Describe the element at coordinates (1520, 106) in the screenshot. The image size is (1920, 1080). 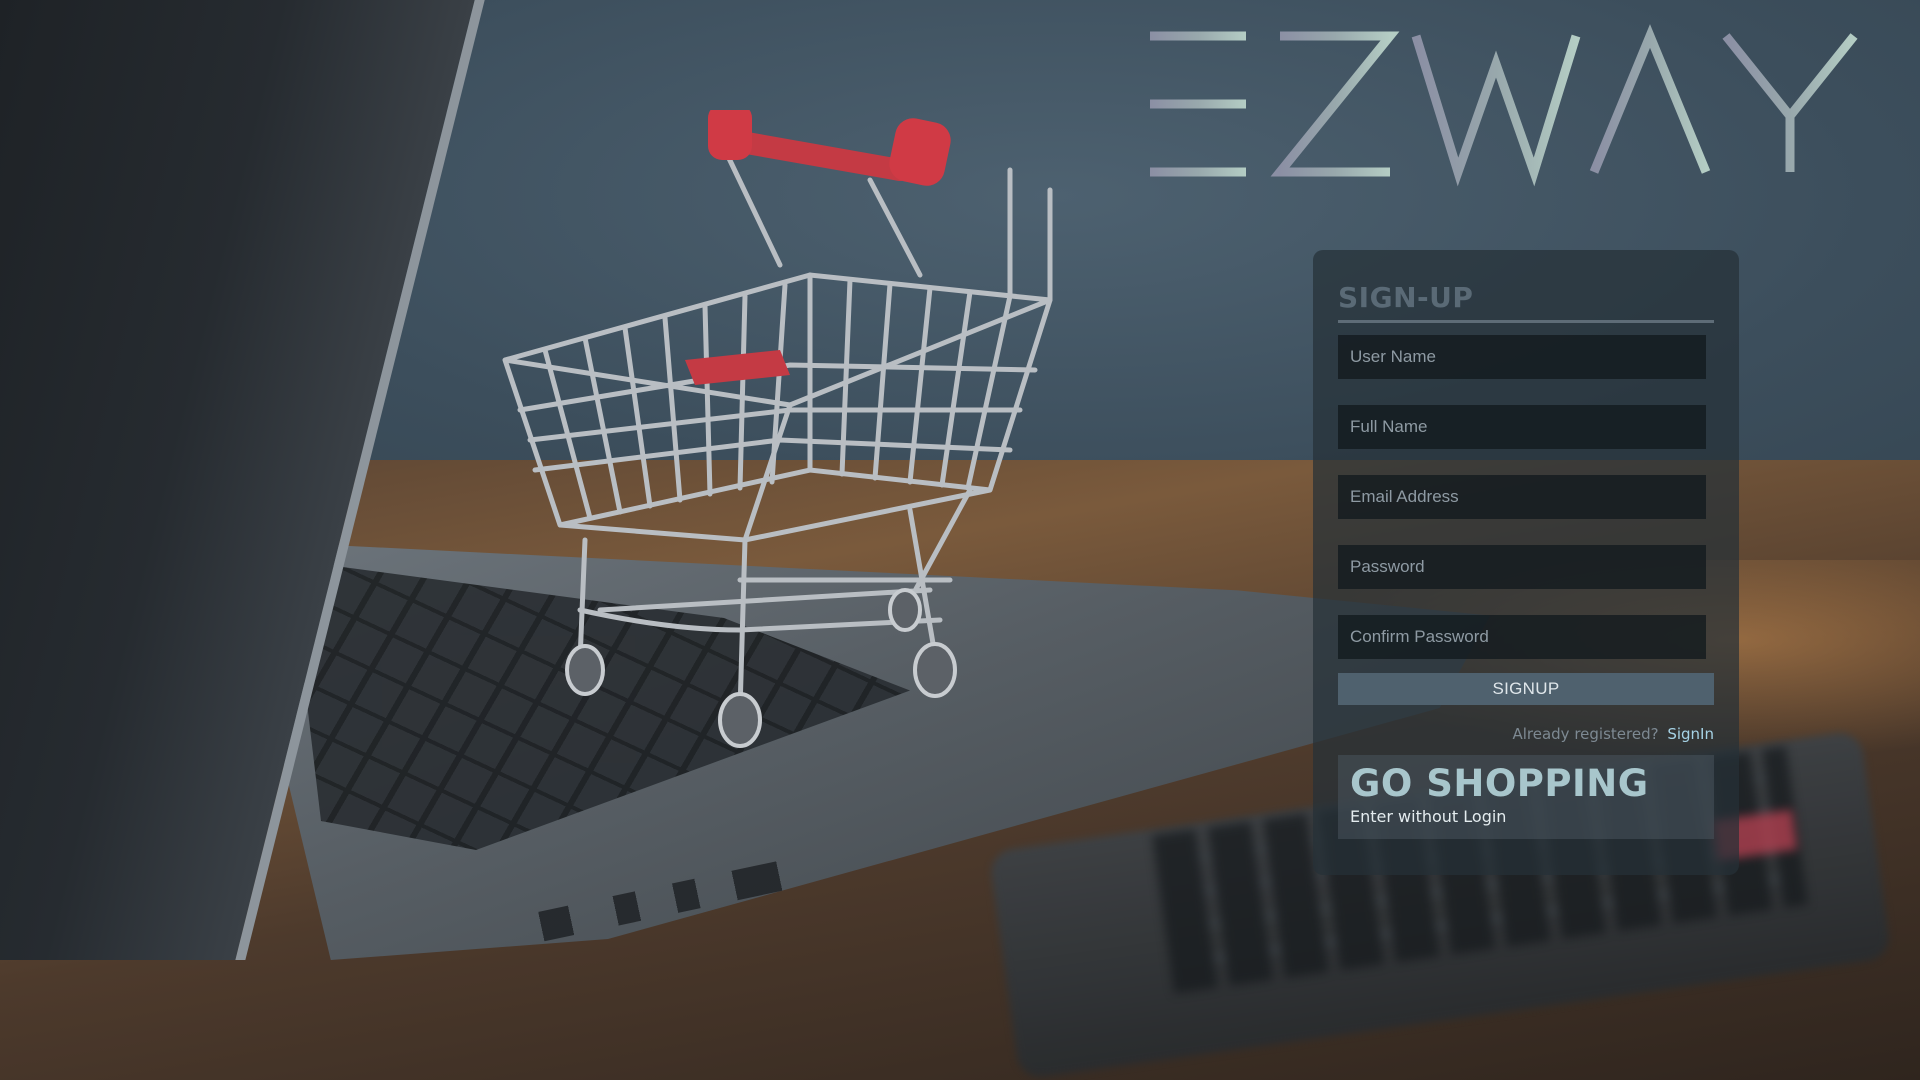
I see `ezway-logo` at that location.